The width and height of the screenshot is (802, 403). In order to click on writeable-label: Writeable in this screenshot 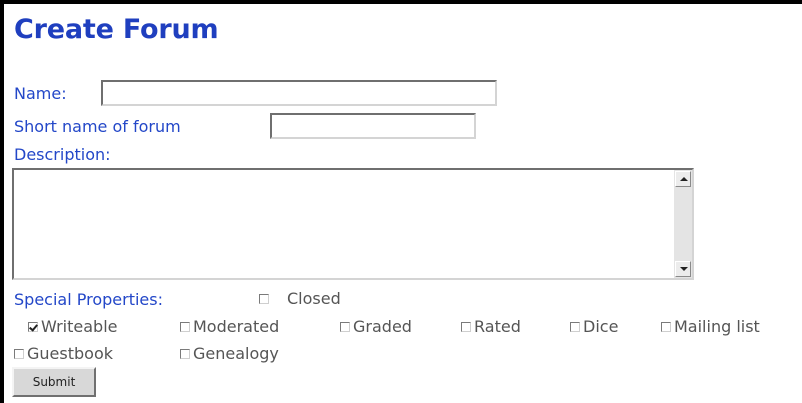, I will do `click(79, 326)`.